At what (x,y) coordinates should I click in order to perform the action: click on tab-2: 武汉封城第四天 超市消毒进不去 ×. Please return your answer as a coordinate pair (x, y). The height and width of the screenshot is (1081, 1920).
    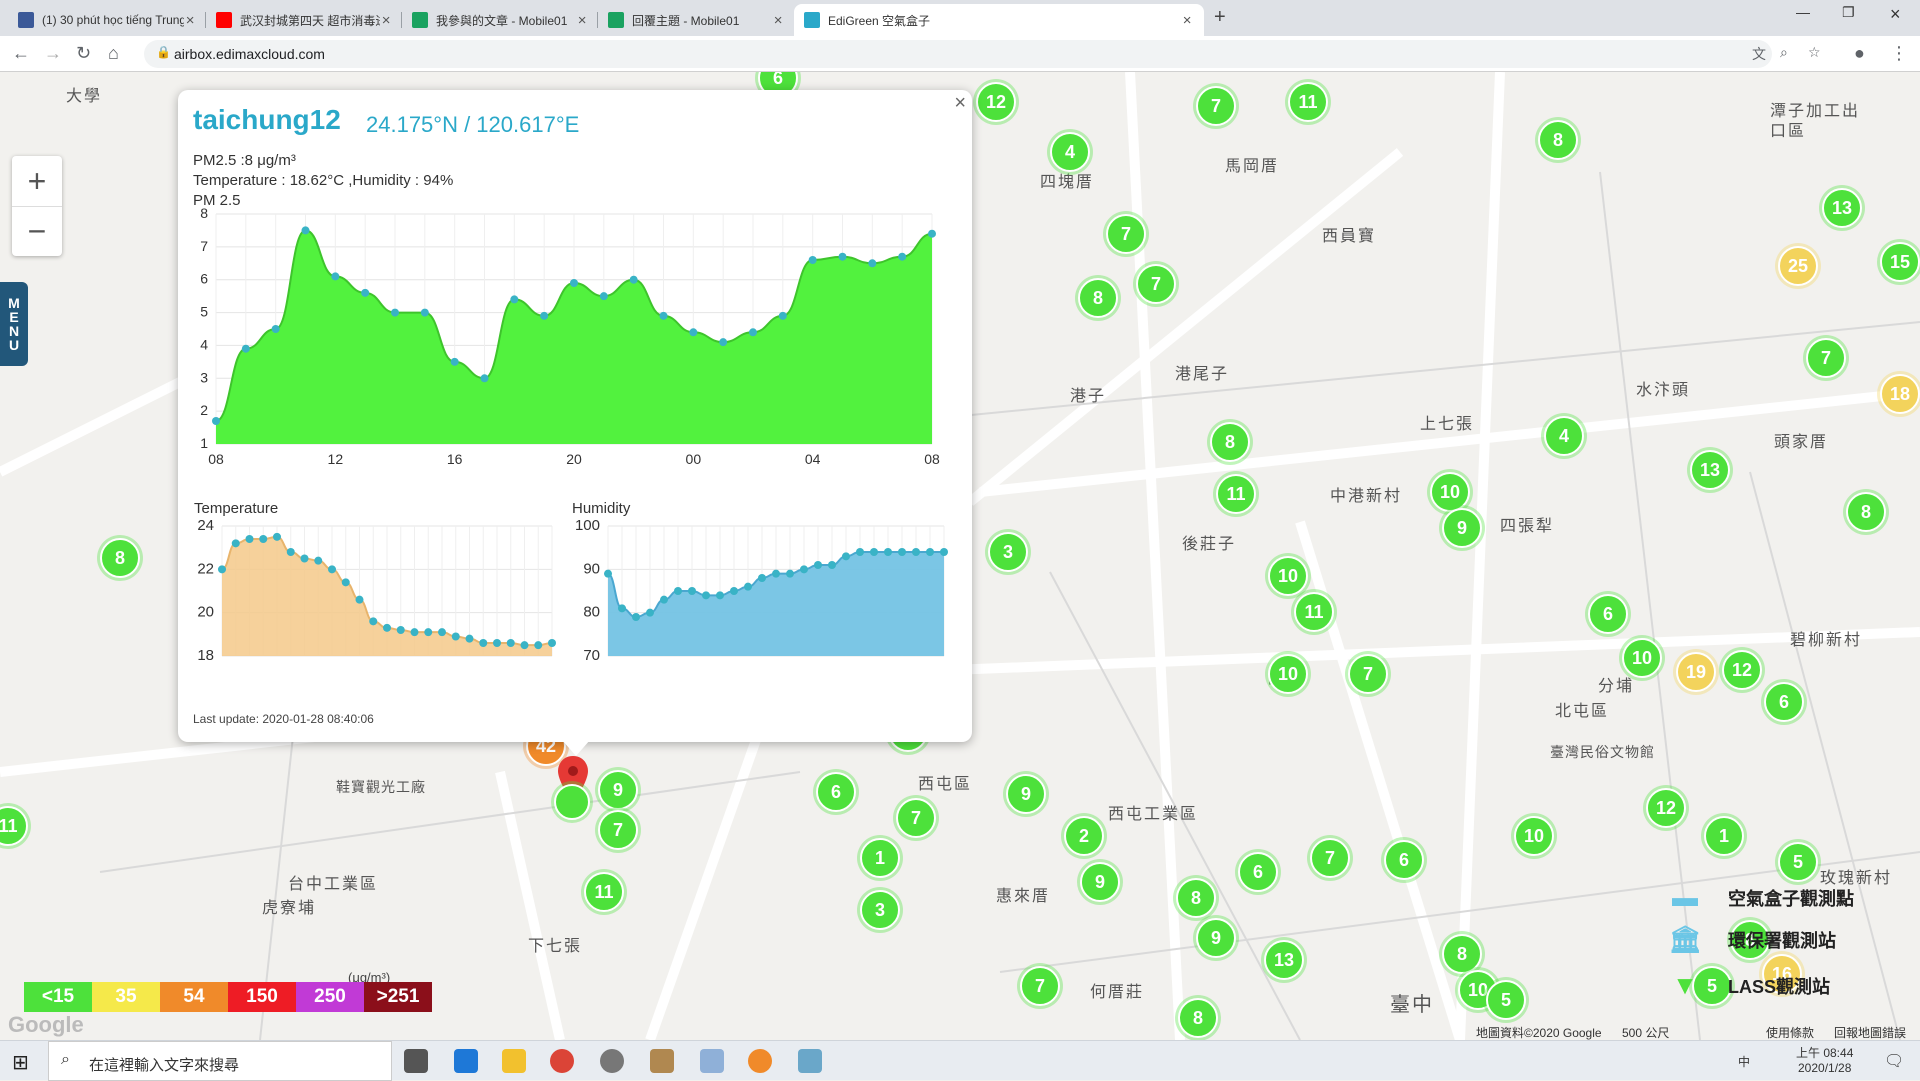
    Looking at the image, I should click on (304, 20).